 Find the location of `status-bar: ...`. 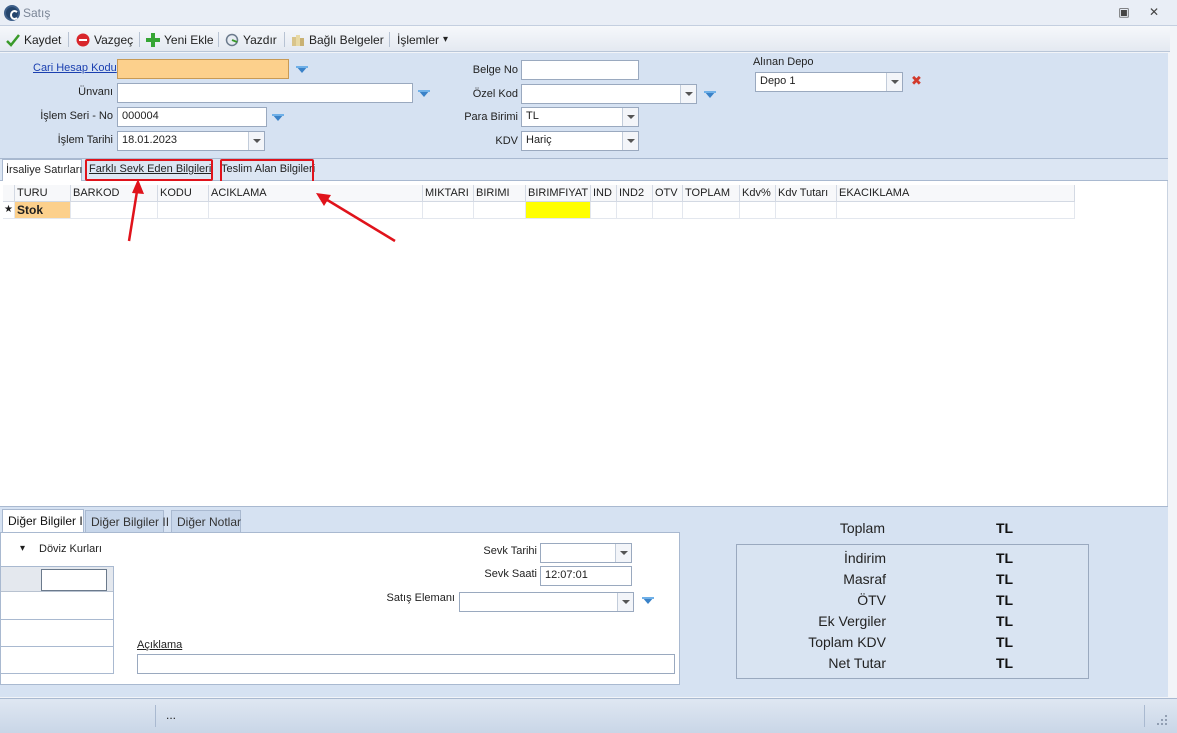

status-bar: ... is located at coordinates (588, 715).